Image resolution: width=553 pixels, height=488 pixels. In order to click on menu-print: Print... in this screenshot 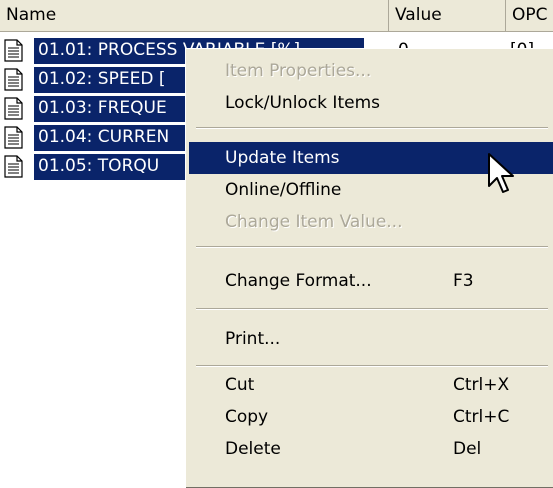, I will do `click(371, 339)`.